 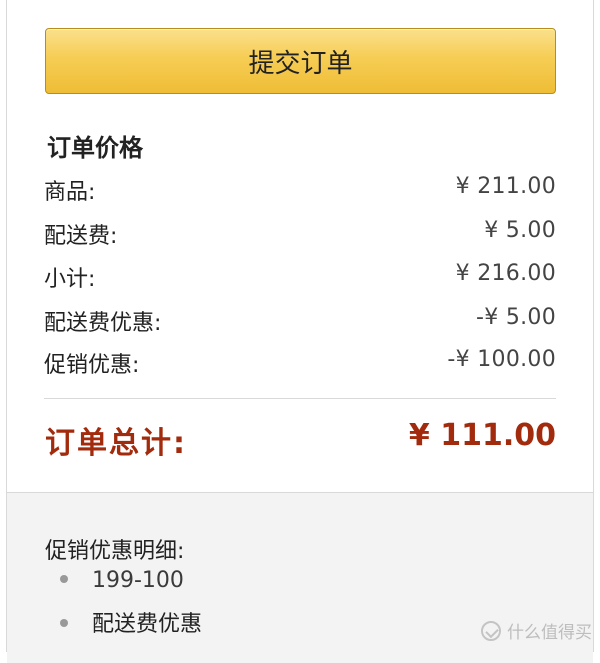 What do you see at coordinates (103, 323) in the screenshot?
I see `price-label: 配送费优惠:` at bounding box center [103, 323].